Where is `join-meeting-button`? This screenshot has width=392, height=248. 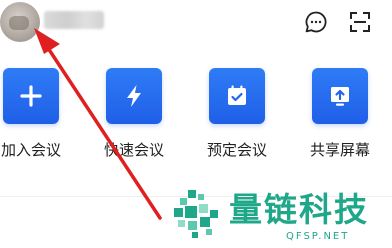
join-meeting-button is located at coordinates (31, 96).